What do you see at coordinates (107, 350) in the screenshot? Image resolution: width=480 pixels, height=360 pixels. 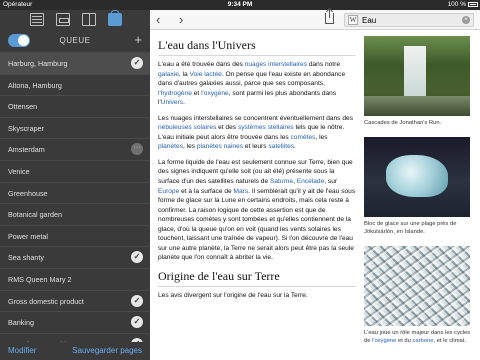 I see `save-pages-button: Sauvegarder pages` at bounding box center [107, 350].